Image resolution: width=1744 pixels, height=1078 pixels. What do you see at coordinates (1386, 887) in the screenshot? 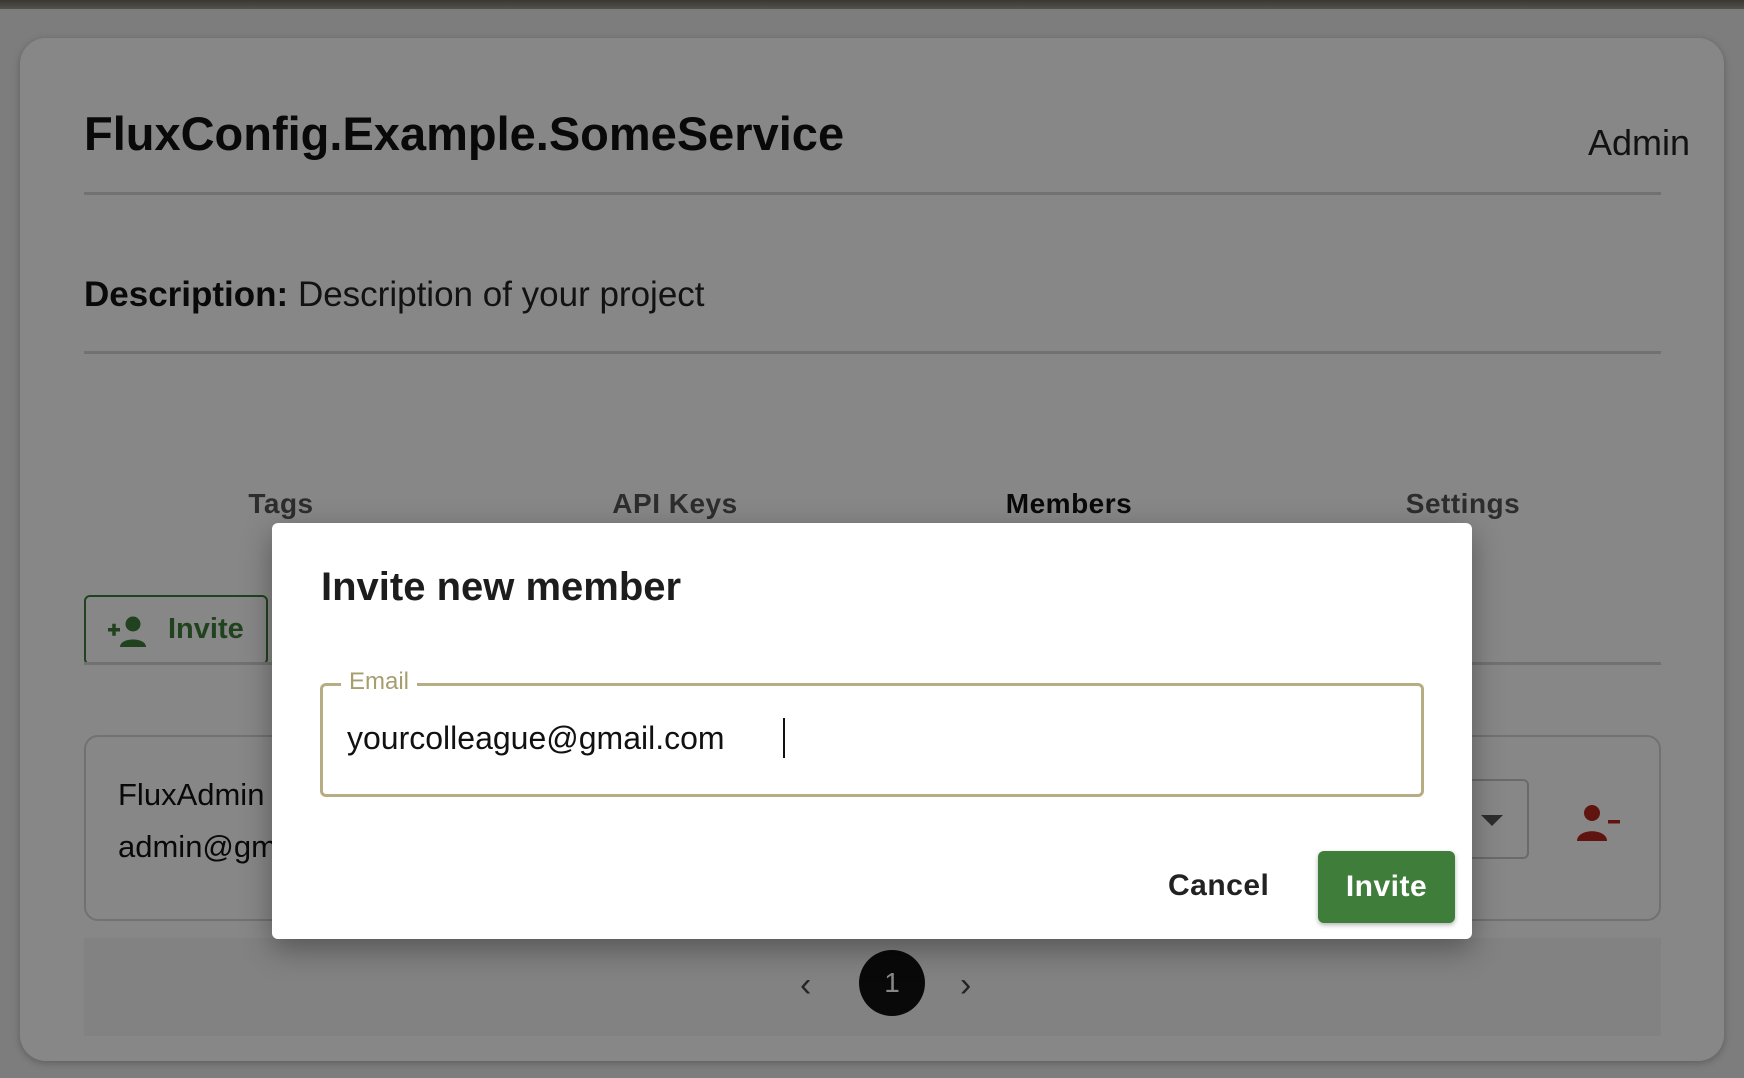
I see `invite-button: Invite` at bounding box center [1386, 887].